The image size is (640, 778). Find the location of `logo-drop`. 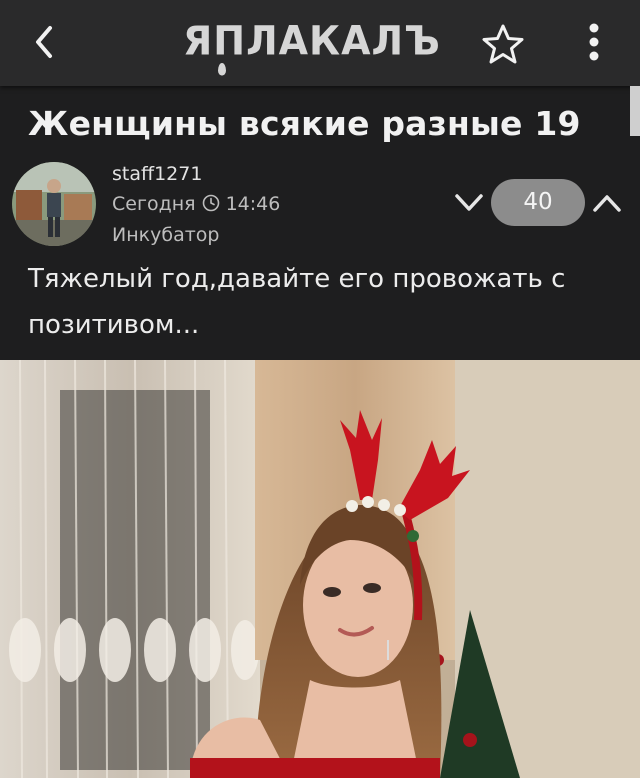

logo-drop is located at coordinates (222, 69).